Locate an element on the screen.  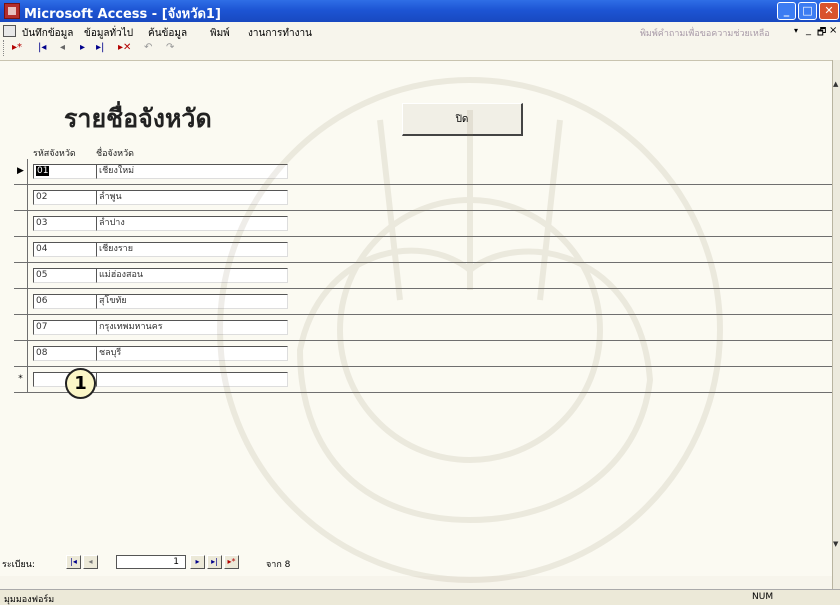
record-row: ▶ 01 เชียงใหม่ is located at coordinates (423, 172).